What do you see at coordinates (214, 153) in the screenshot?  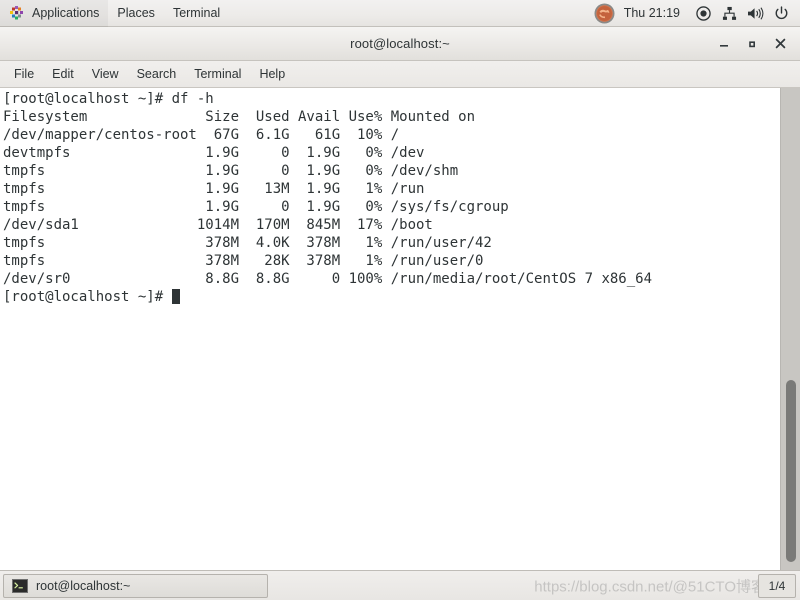 I see `terminal-row: devtmpfs 1.9G 0 1.9G 0% /dev` at bounding box center [214, 153].